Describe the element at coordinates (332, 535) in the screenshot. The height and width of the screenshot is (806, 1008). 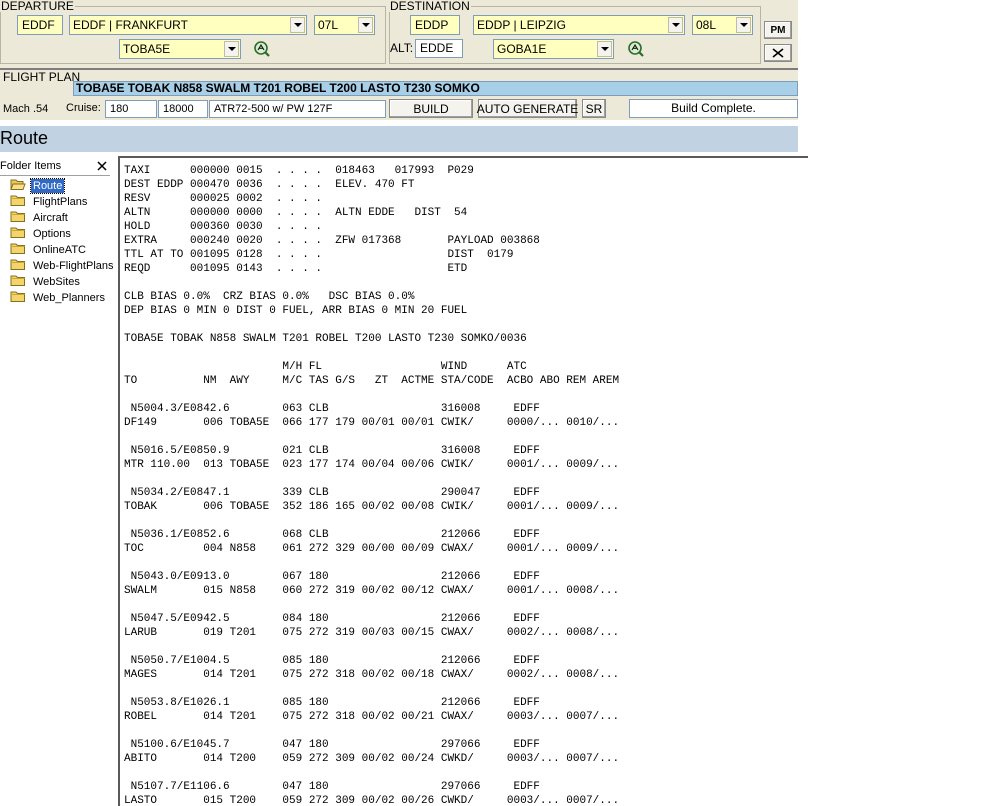
I see `report-line: N5036.1/E0852.6 068 CLB 212066 EDFF` at that location.